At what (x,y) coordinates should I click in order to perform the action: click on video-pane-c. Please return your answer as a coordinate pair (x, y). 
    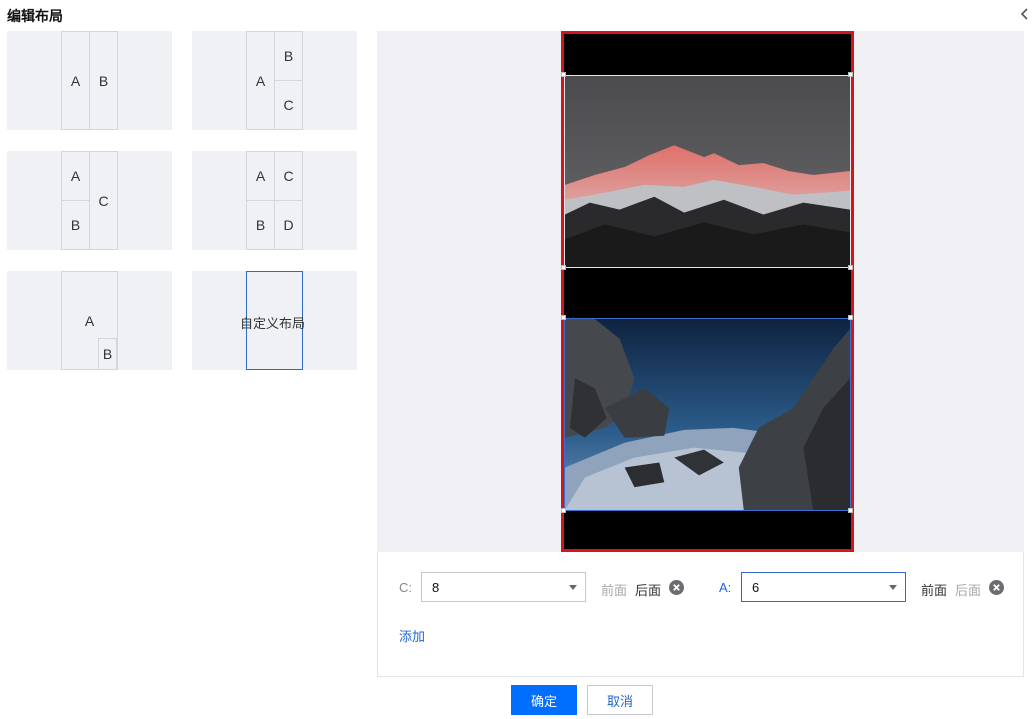
    Looking at the image, I should click on (707, 171).